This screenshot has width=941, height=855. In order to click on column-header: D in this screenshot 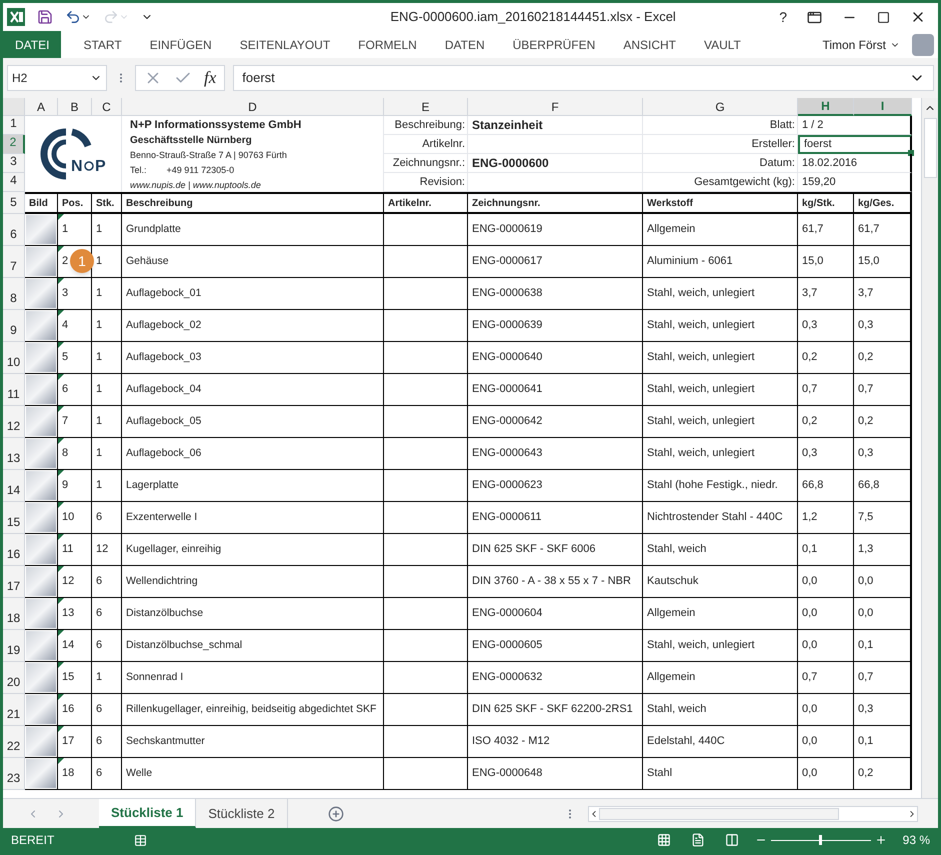, I will do `click(253, 107)`.